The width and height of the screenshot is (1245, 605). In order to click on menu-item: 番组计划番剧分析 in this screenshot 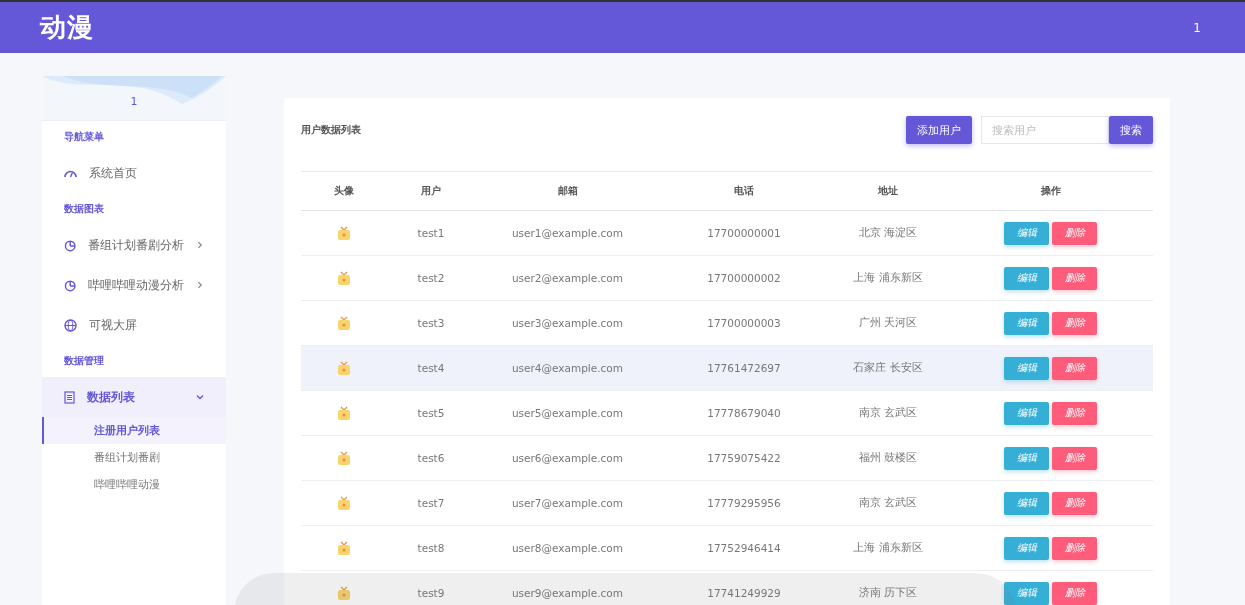, I will do `click(134, 245)`.